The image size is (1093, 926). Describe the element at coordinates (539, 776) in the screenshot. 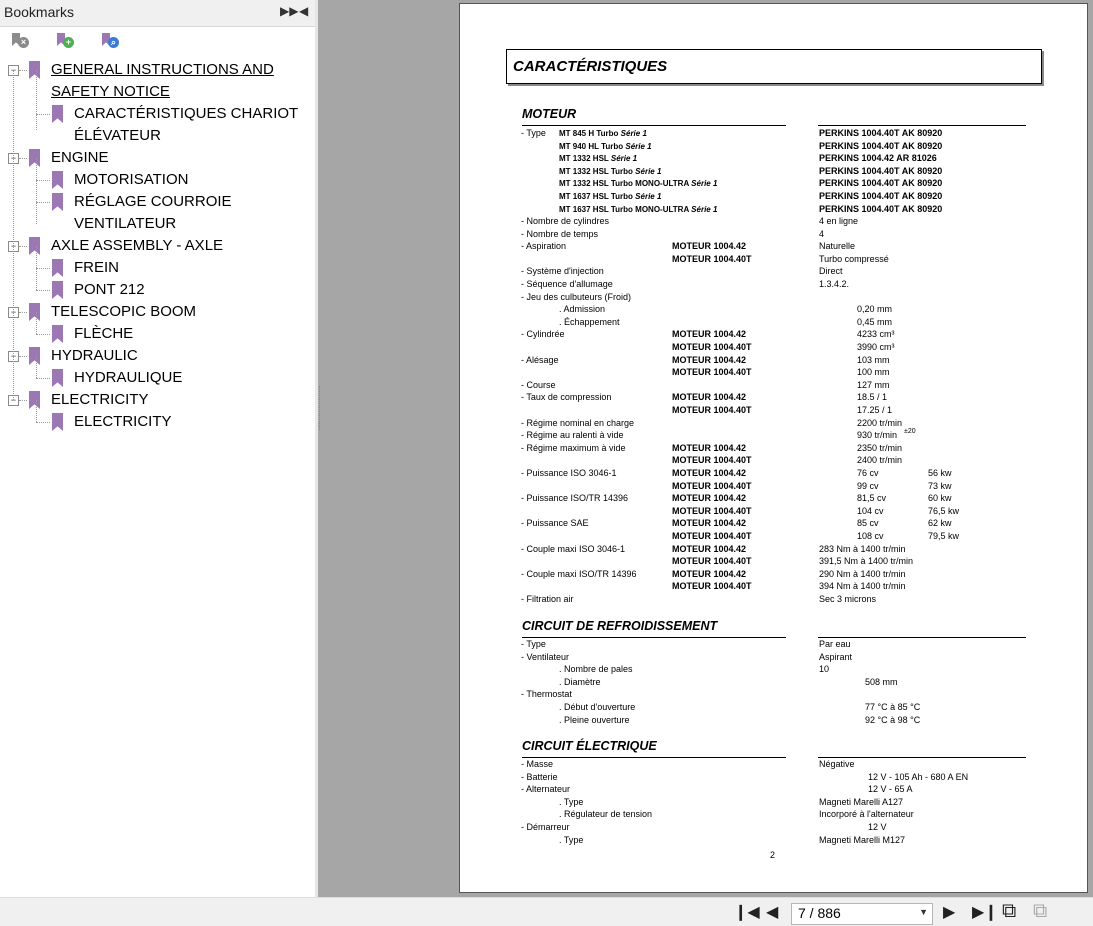

I see `spec-label: - Batterie` at that location.